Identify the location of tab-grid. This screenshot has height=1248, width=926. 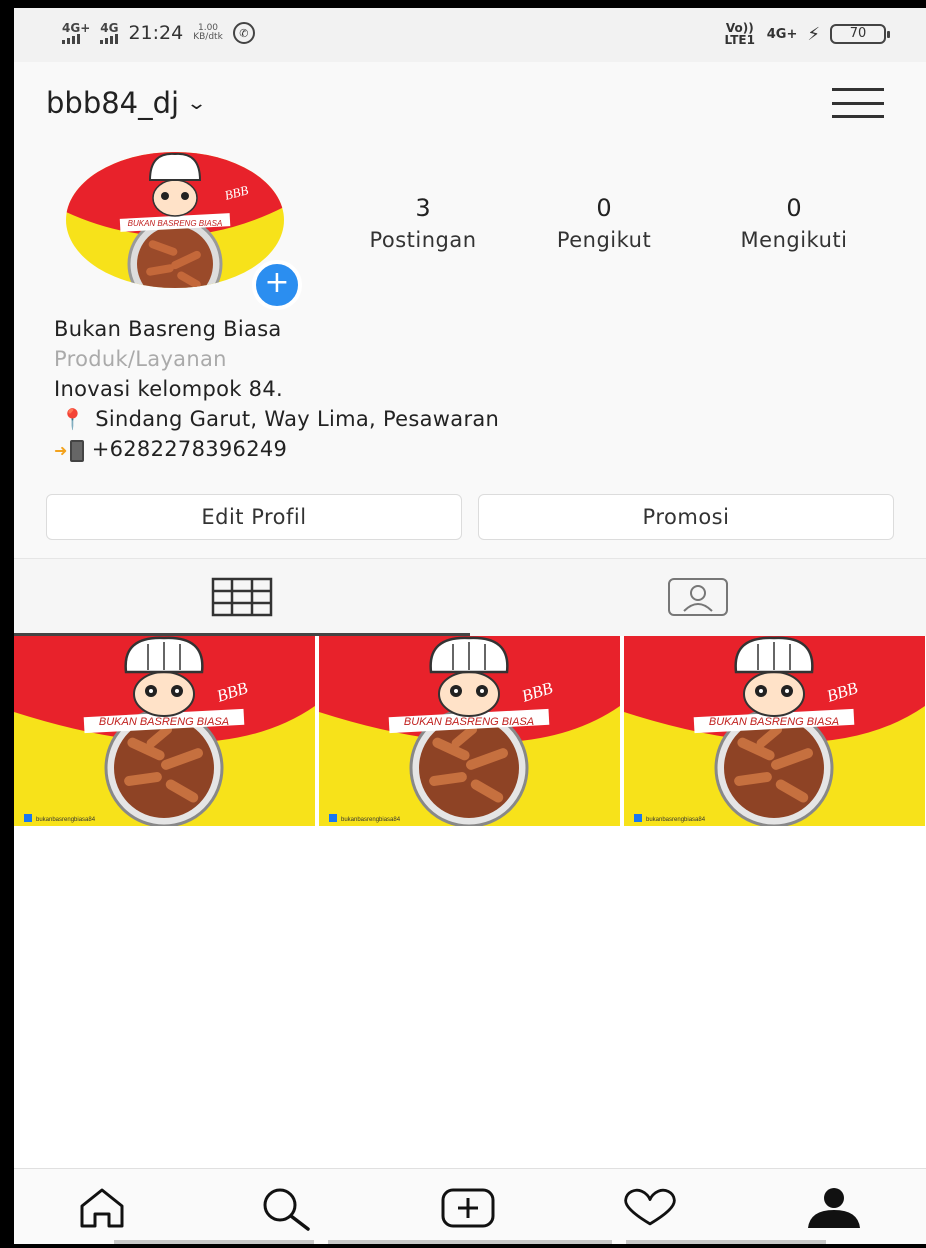
(242, 597).